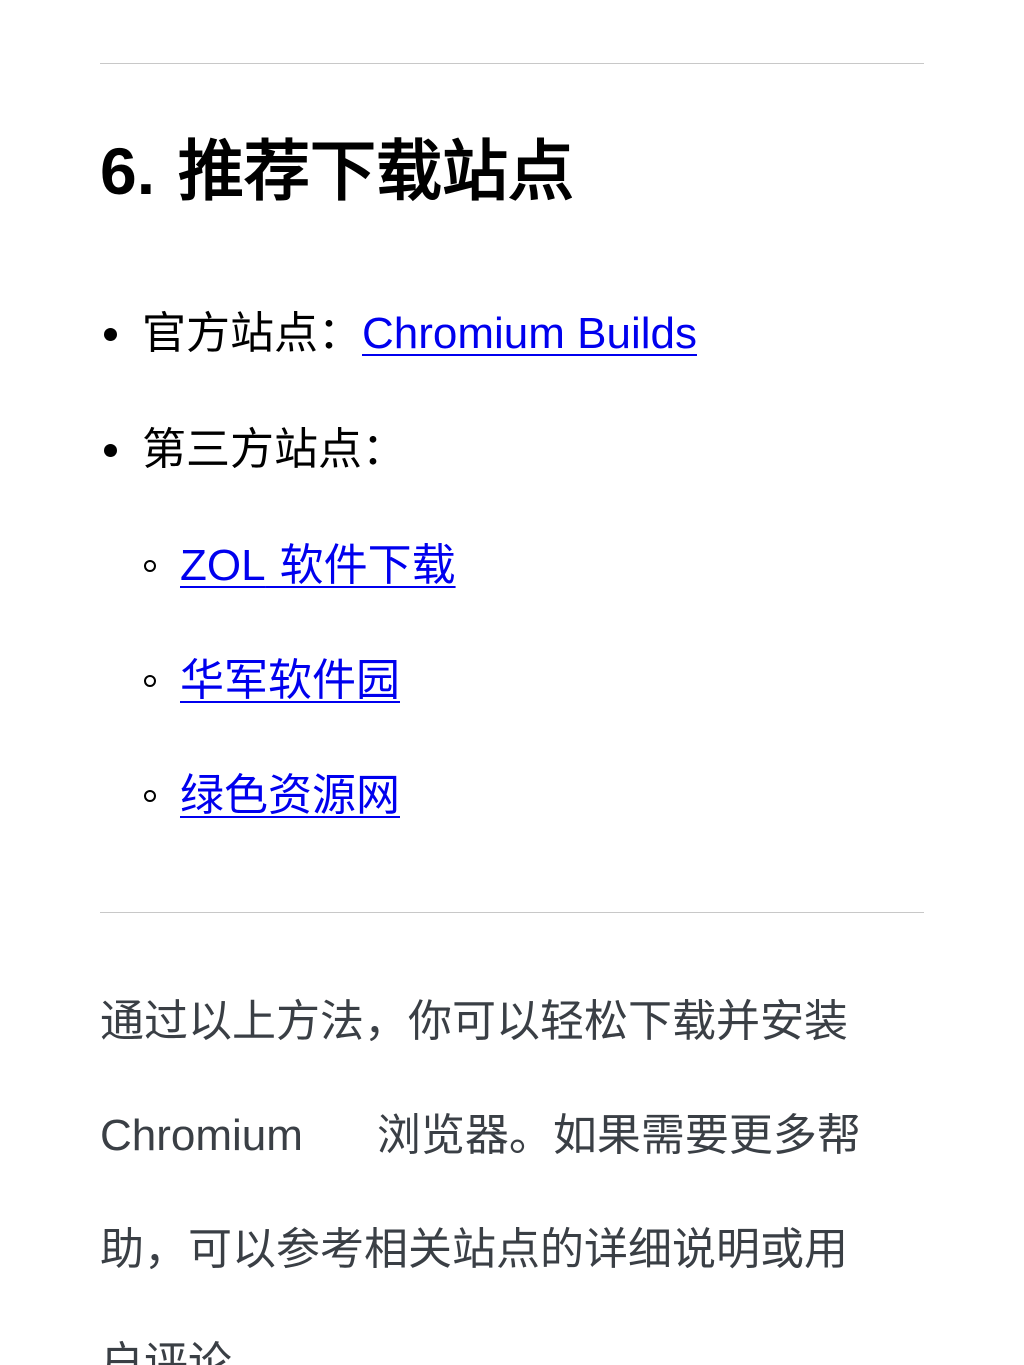 This screenshot has height=1365, width=1024. I want to click on conclusion-chromium-word: Chromium, so click(201, 1135).